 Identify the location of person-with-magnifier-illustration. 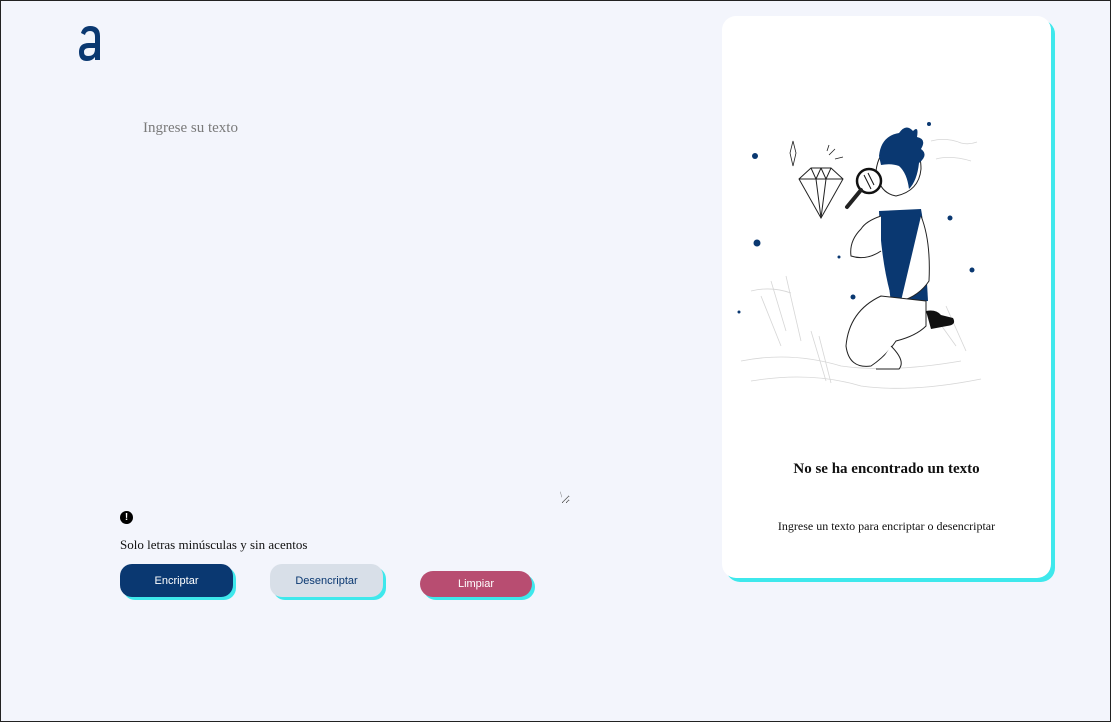
(859, 255).